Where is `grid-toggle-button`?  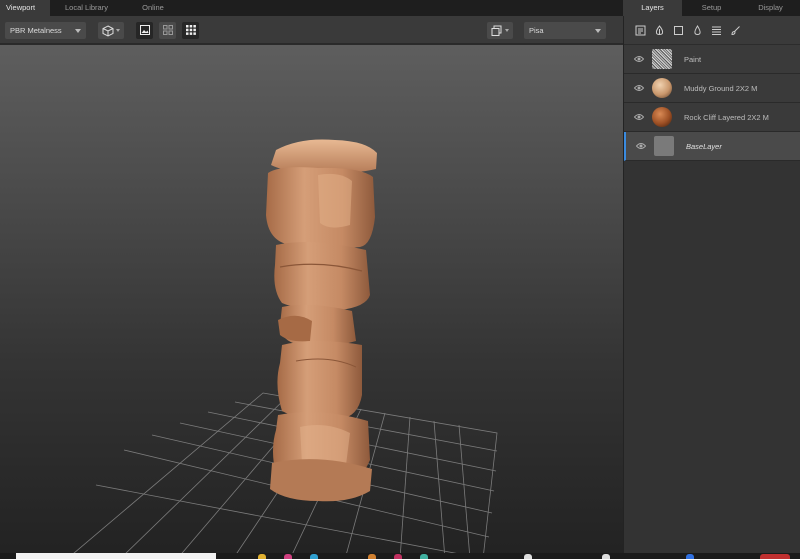
grid-toggle-button is located at coordinates (190, 30).